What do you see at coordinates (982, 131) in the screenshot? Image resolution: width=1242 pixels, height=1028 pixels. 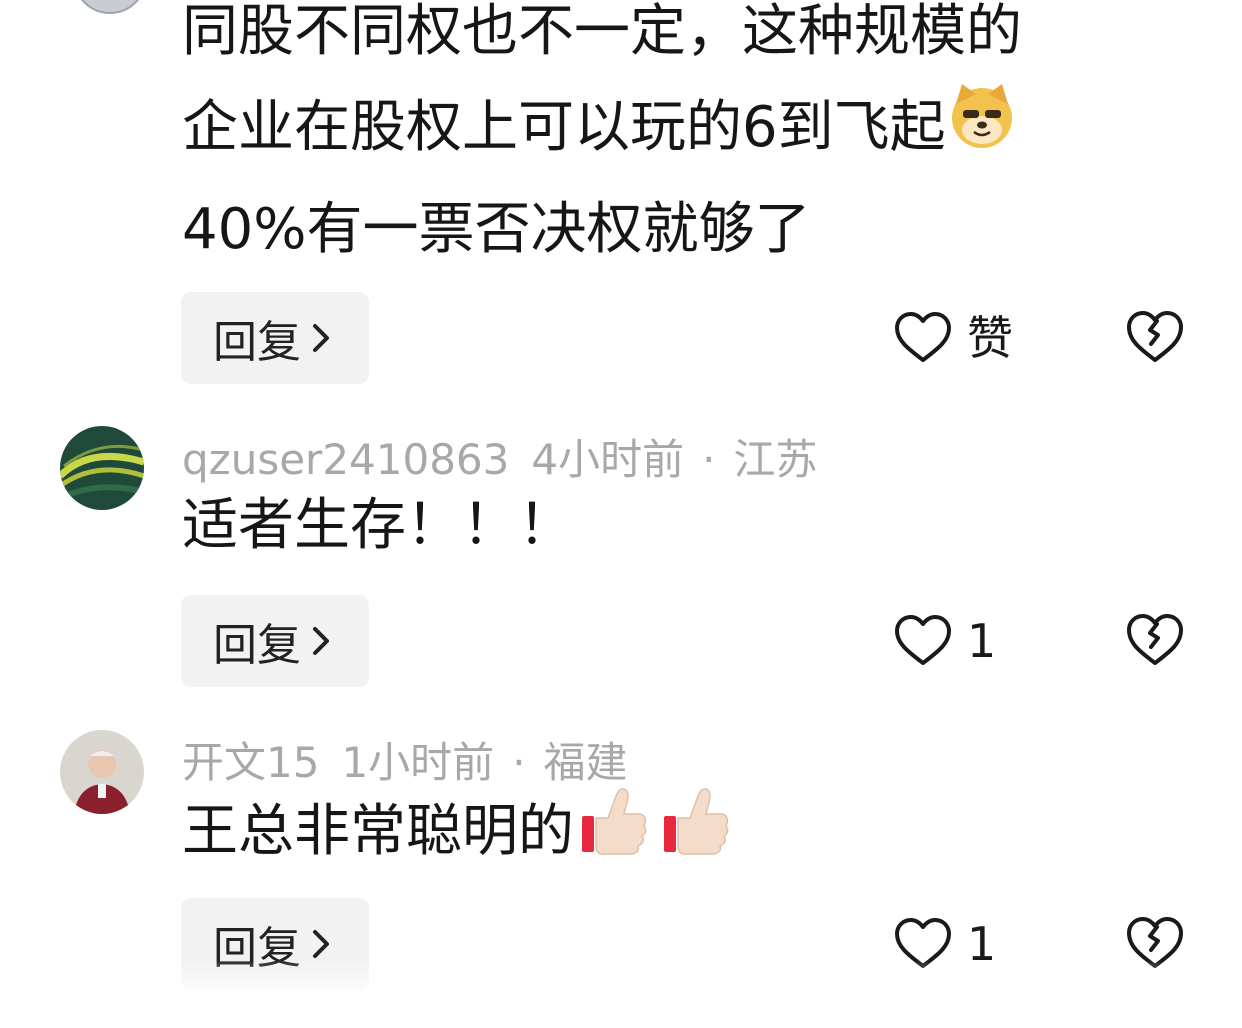 I see `doge-emoji` at bounding box center [982, 131].